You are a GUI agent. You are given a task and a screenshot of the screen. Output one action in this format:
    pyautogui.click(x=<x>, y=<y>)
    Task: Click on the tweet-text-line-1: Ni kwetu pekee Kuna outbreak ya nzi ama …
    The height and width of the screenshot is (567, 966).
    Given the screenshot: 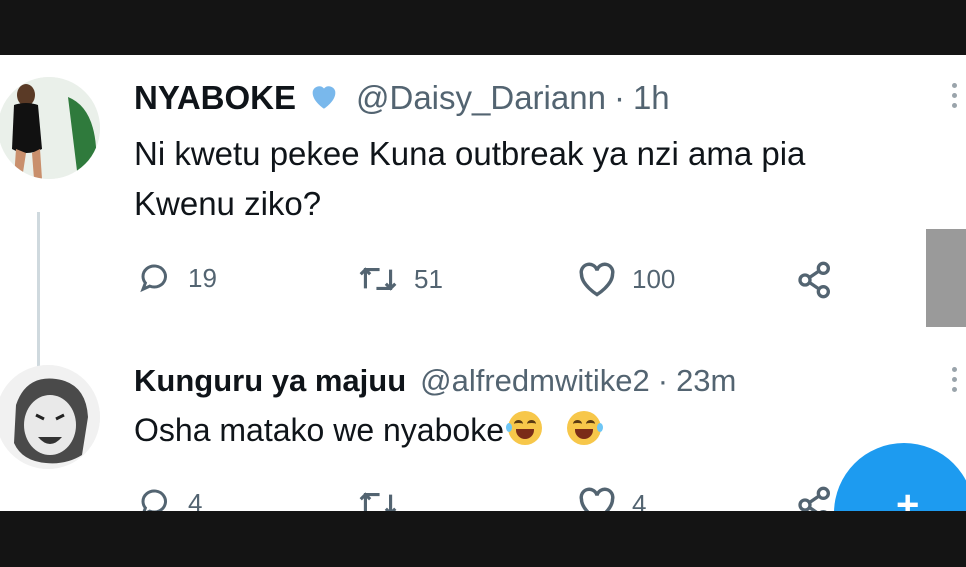 What is the action you would take?
    pyautogui.click(x=470, y=153)
    